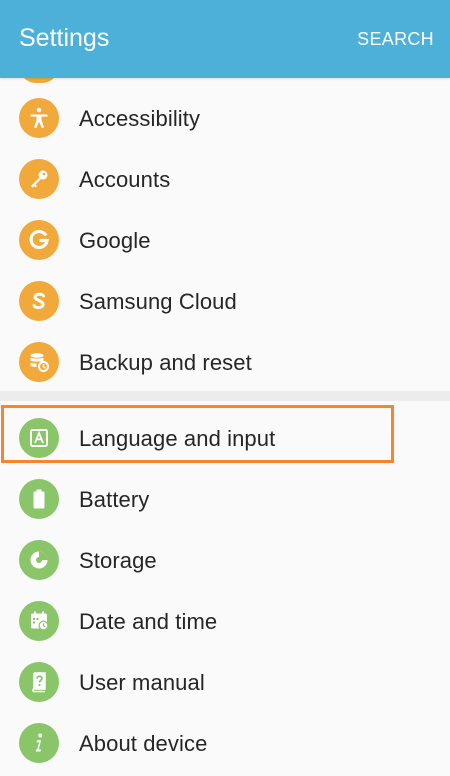 This screenshot has height=776, width=450. I want to click on settings-item-user-manual: User manual, so click(225, 682).